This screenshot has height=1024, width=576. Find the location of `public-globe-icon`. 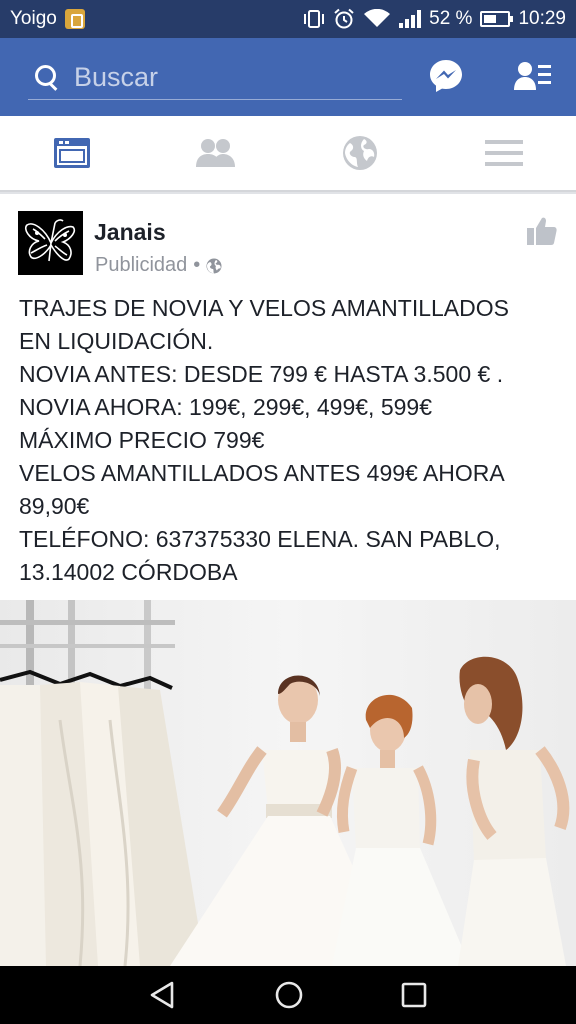

public-globe-icon is located at coordinates (214, 265).